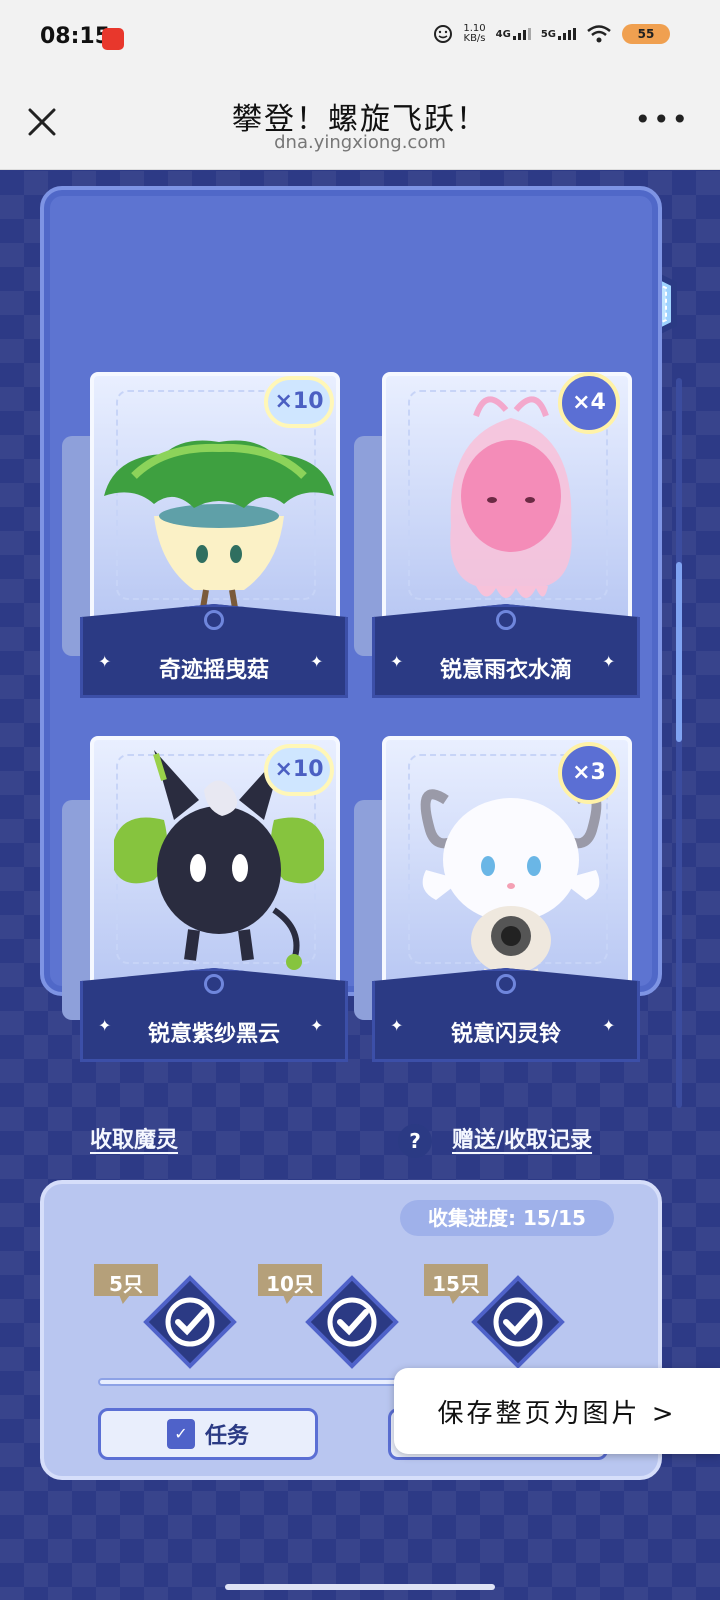 The width and height of the screenshot is (720, 1600). I want to click on battery-indicator: 55, so click(646, 34).